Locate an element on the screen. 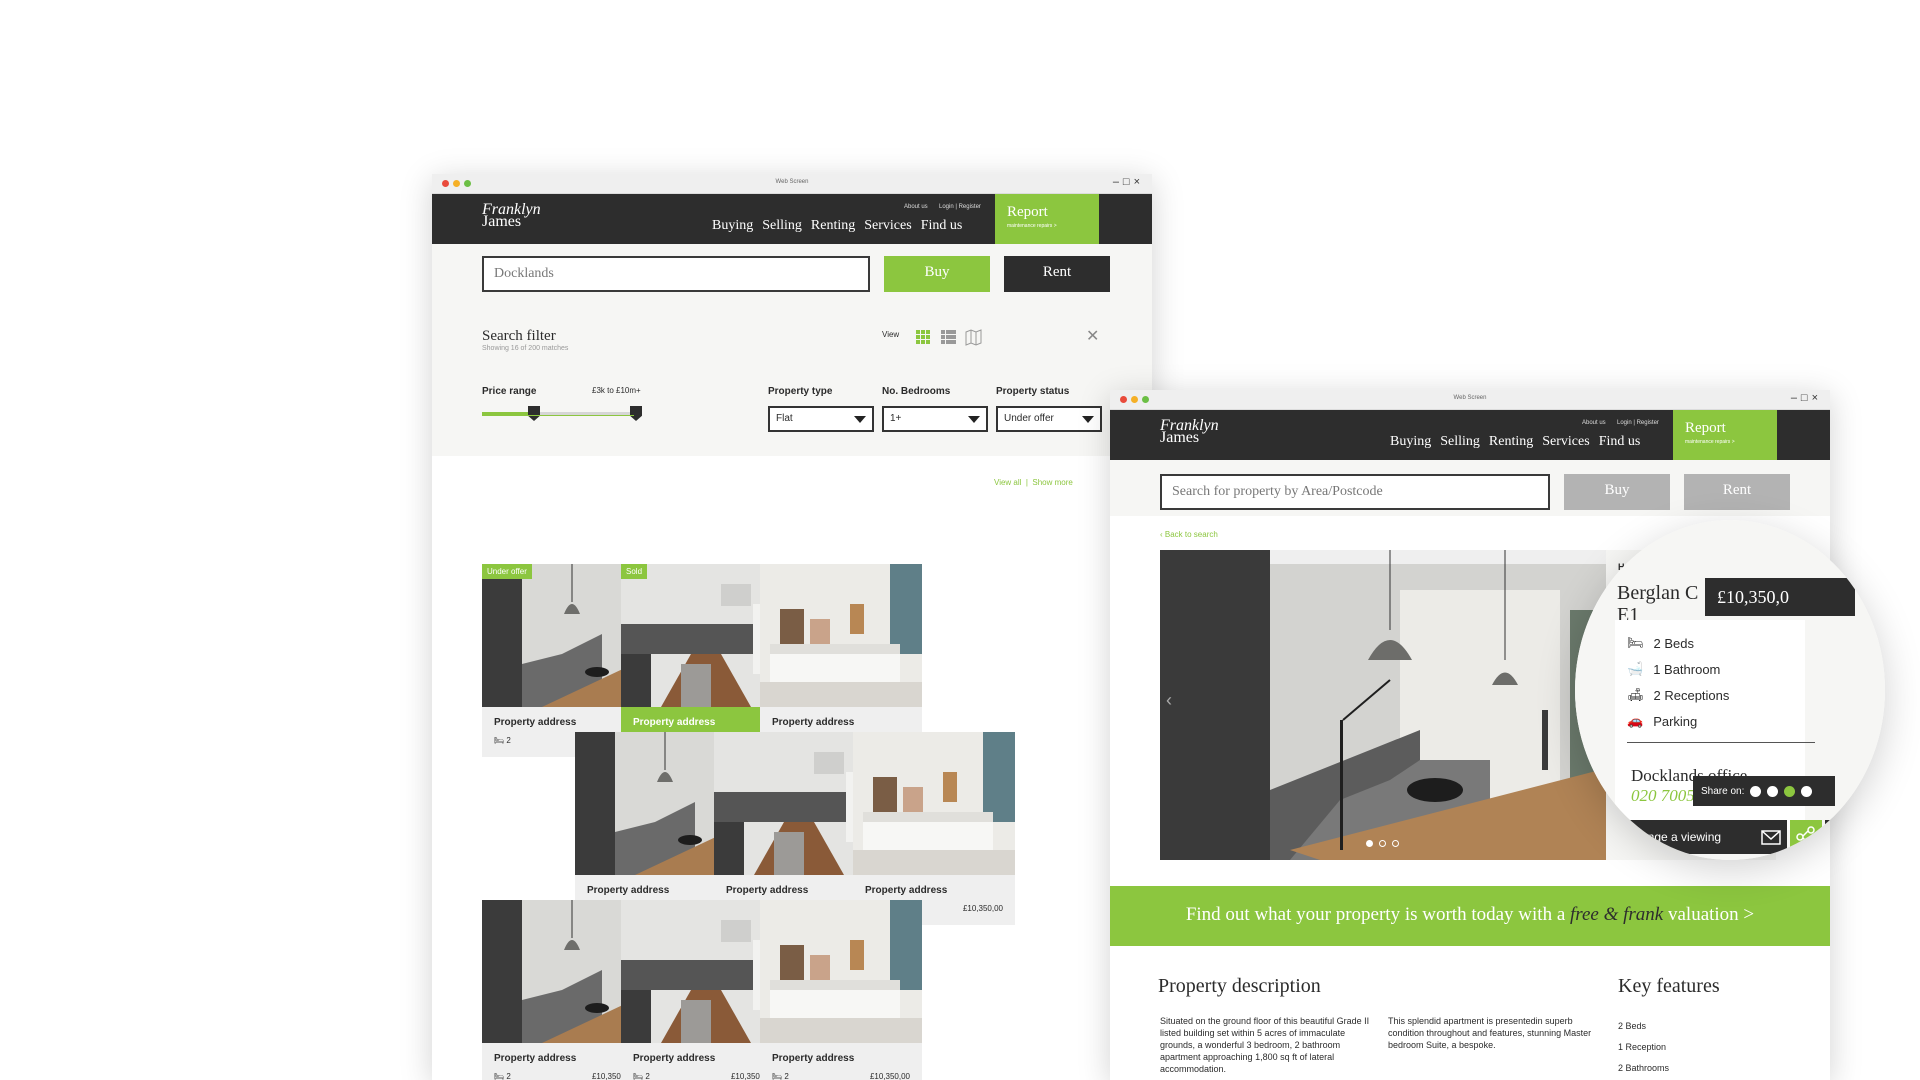 This screenshot has height=1080, width=1920. bath-icon: 🛁 is located at coordinates (1635, 668).